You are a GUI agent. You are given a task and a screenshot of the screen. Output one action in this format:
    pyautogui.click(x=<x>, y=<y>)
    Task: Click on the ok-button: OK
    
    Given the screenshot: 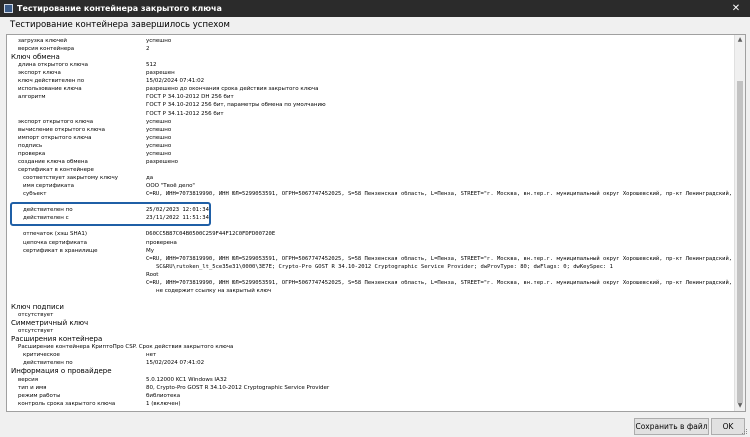 What is the action you would take?
    pyautogui.click(x=728, y=426)
    